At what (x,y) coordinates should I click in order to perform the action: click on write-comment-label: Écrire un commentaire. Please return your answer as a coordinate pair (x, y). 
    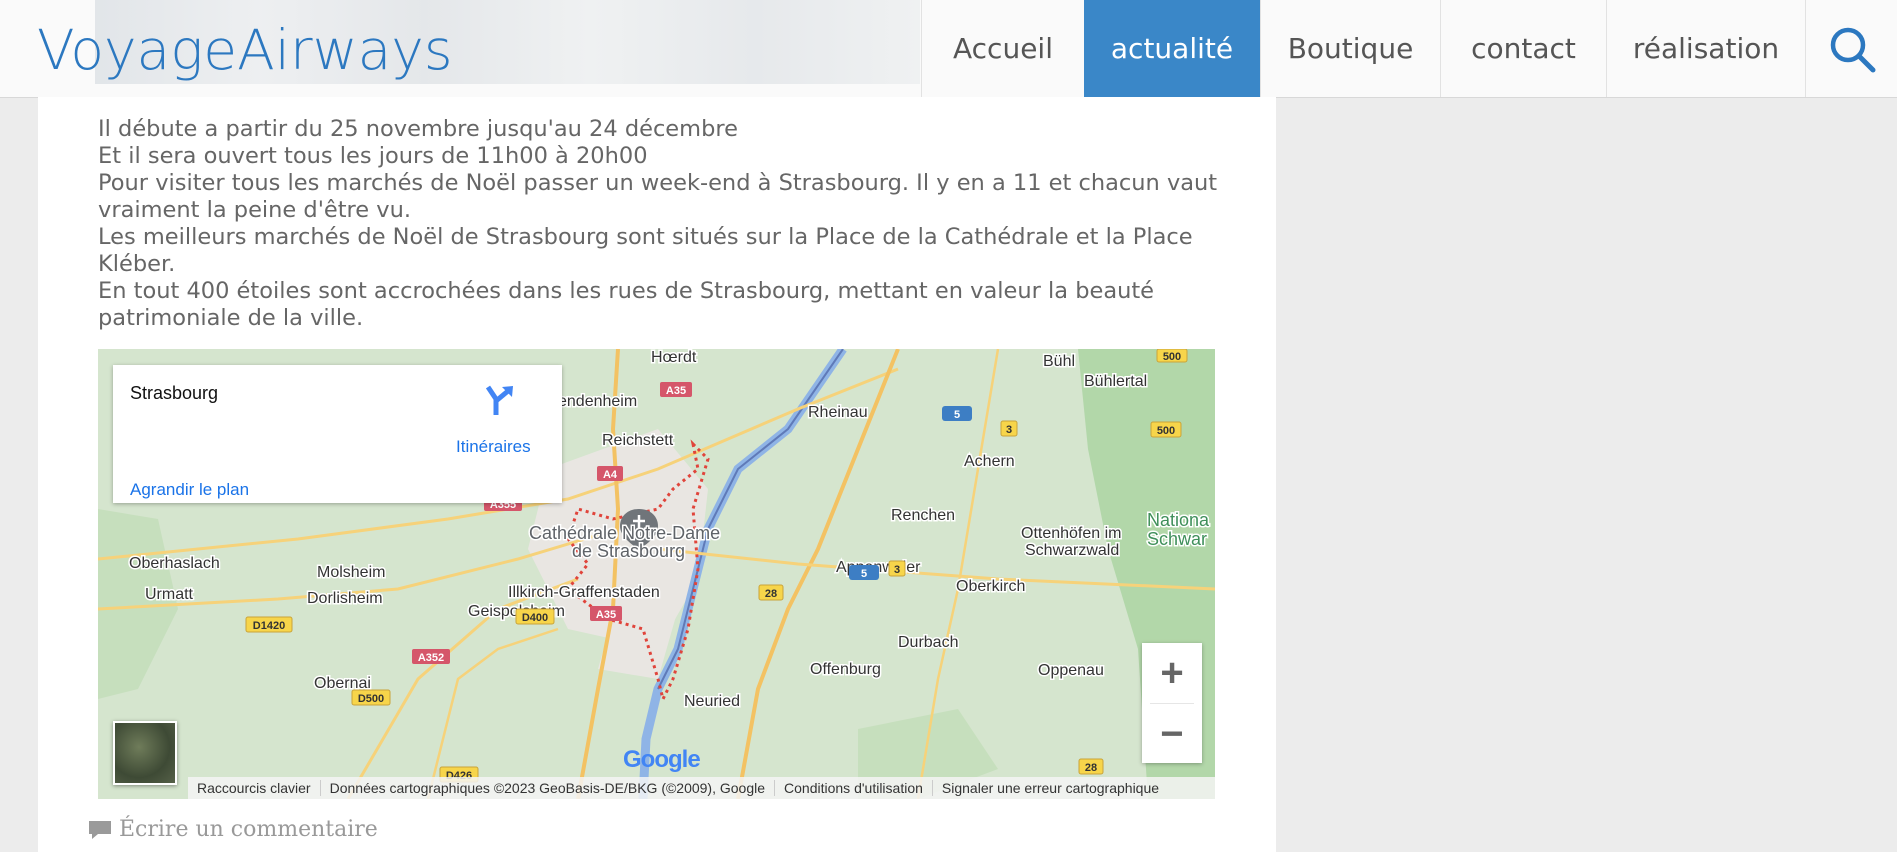
    Looking at the image, I should click on (248, 829).